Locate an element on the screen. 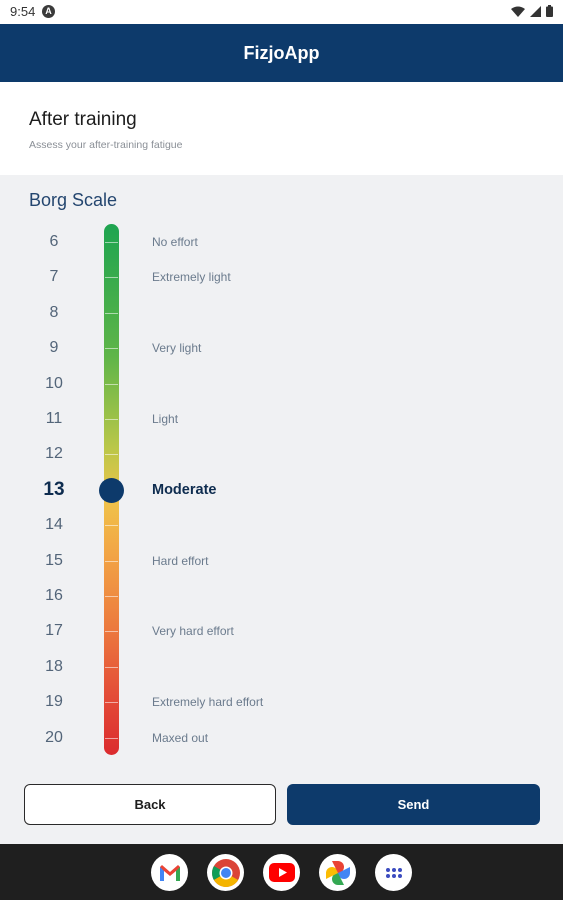 Image resolution: width=563 pixels, height=900 pixels. navigation-dock is located at coordinates (281, 872).